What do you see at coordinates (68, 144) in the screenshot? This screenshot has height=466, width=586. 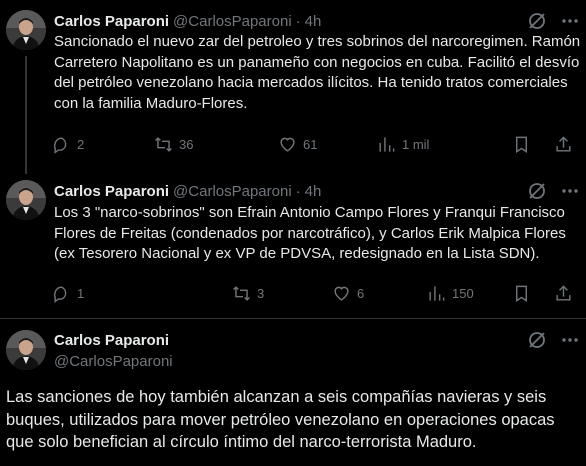 I see `reply-button: 2` at bounding box center [68, 144].